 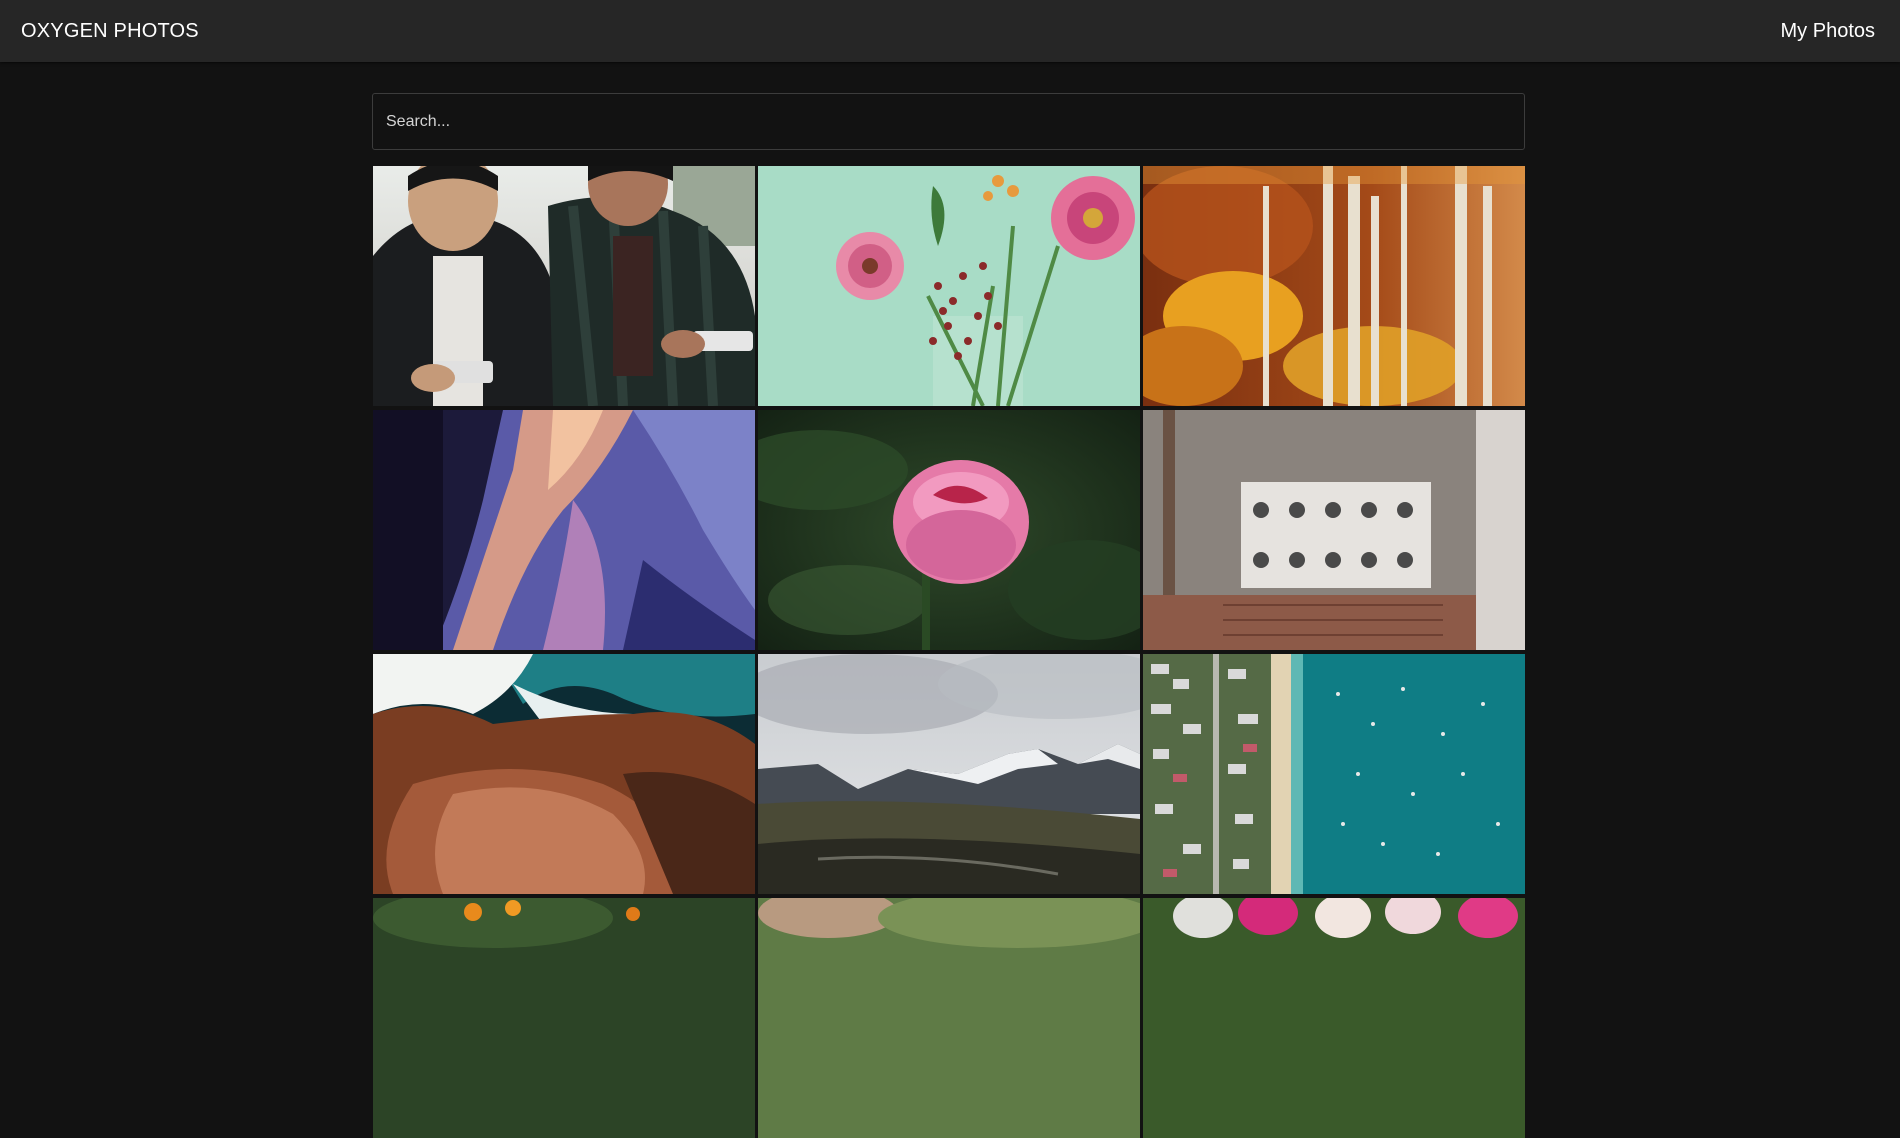 I want to click on photo-coastal-rocks, so click(x=564, y=774).